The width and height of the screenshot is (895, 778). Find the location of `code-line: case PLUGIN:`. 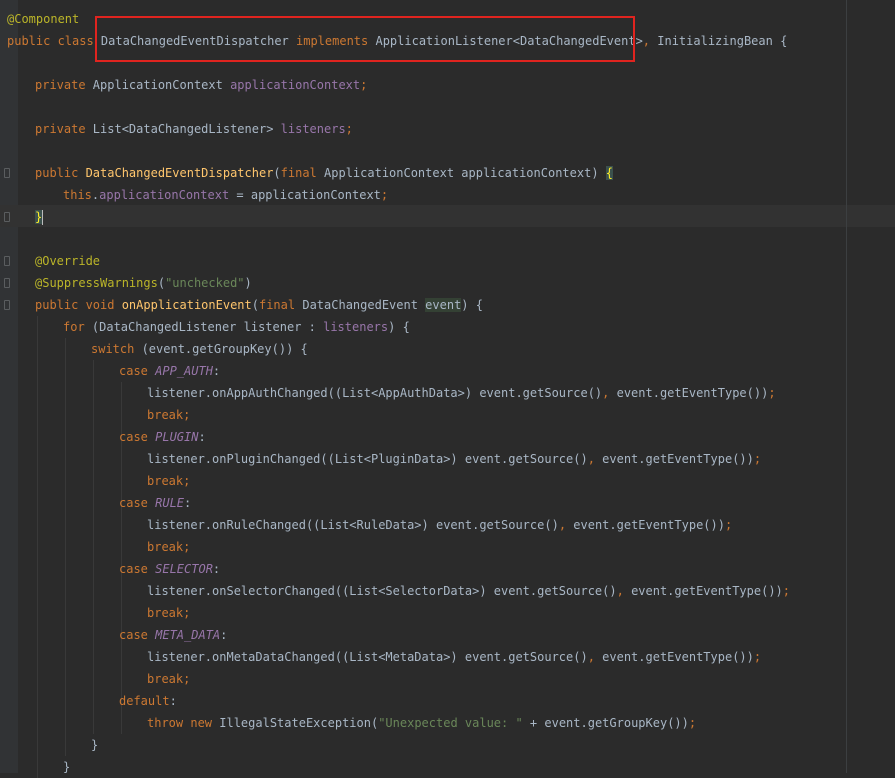

code-line: case PLUGIN: is located at coordinates (162, 437).